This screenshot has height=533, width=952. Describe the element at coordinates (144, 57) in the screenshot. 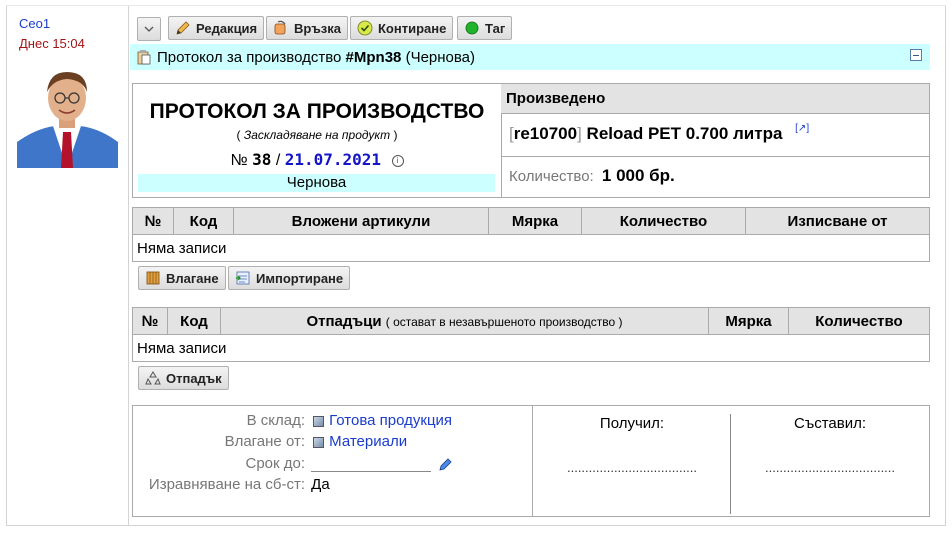

I see `clipboard-icon` at that location.